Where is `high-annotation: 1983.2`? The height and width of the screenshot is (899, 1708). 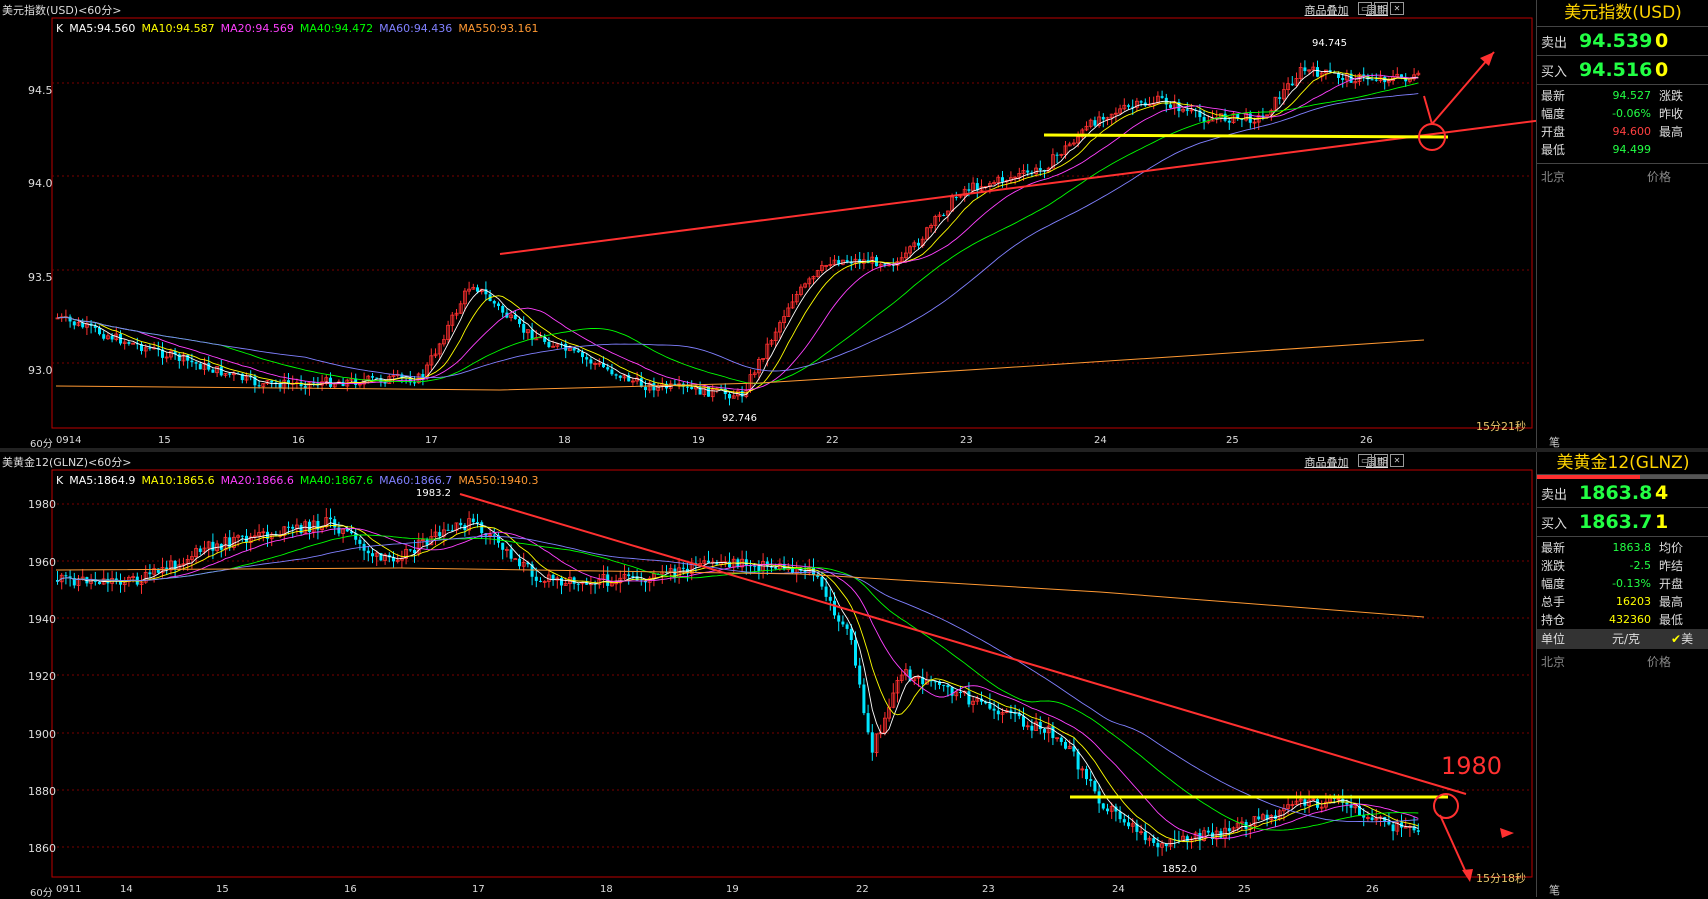
high-annotation: 1983.2 is located at coordinates (433, 493).